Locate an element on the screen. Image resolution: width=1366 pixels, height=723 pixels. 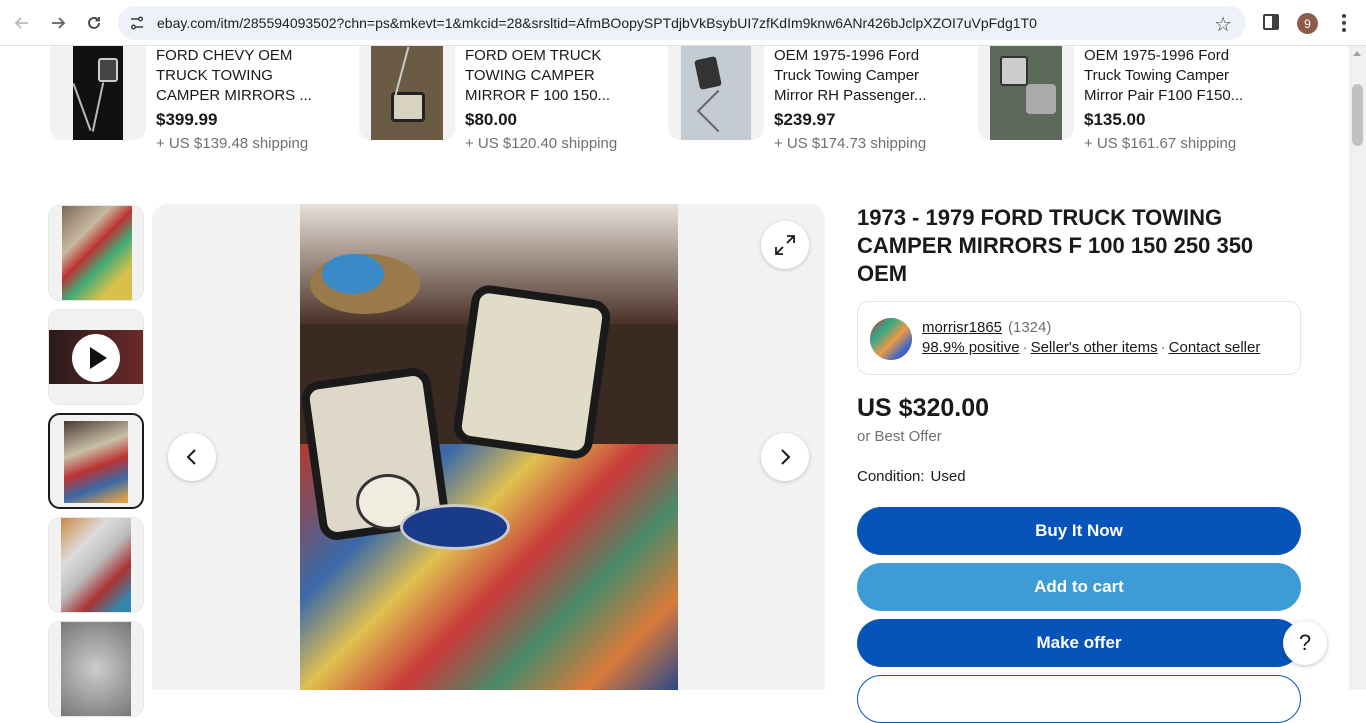
expand-button is located at coordinates (785, 245).